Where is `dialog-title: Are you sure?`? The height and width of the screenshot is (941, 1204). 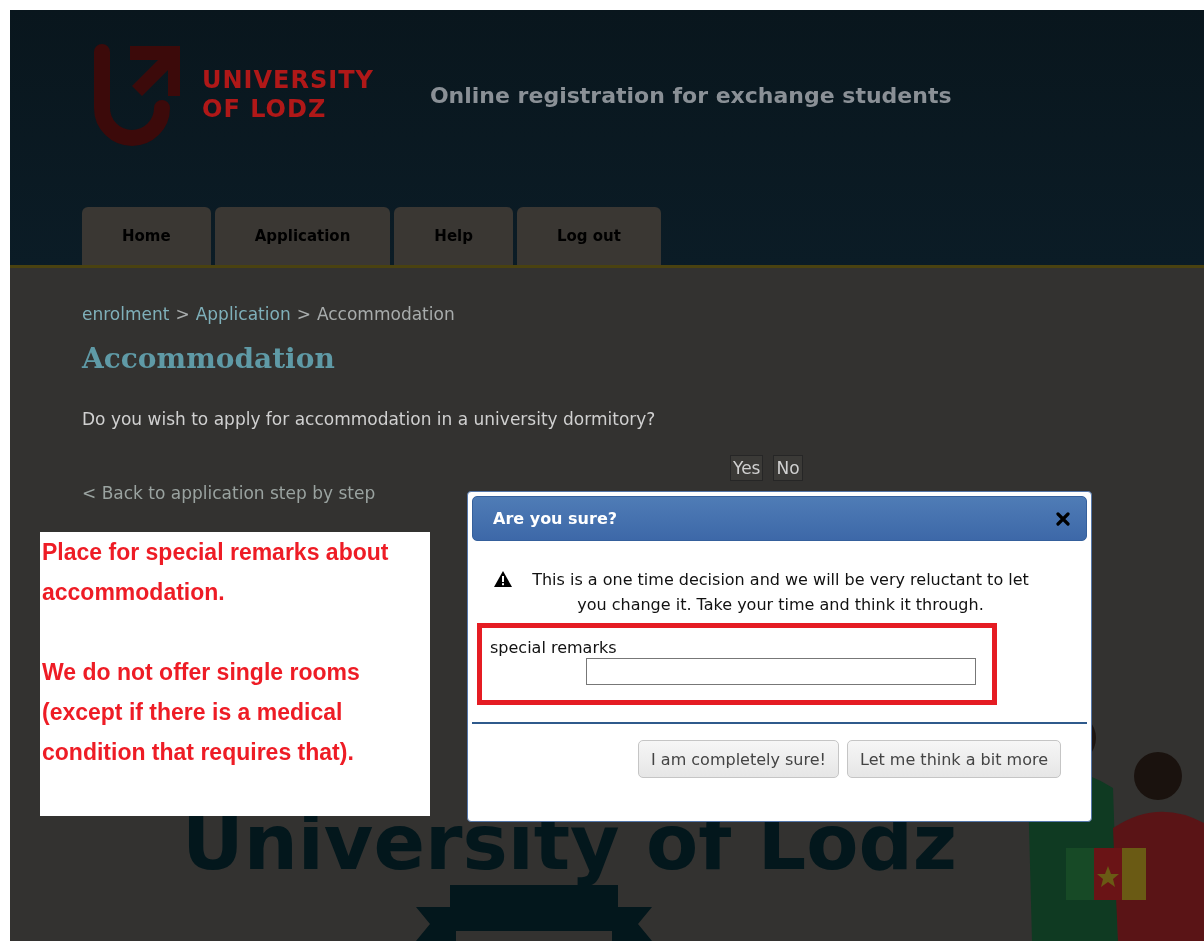 dialog-title: Are you sure? is located at coordinates (555, 518).